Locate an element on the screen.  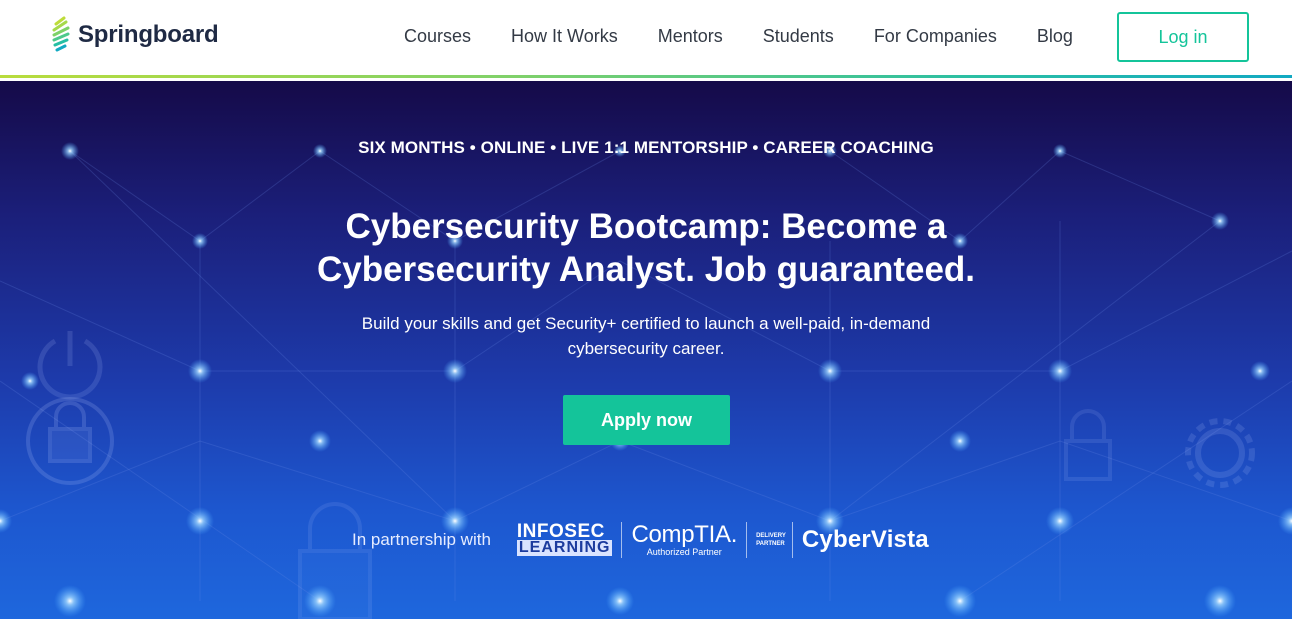
partnership-label: In partnership with is located at coordinates (421, 539).